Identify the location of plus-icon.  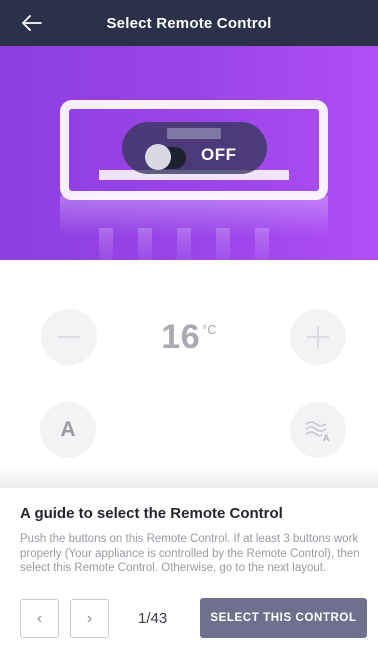
(318, 337).